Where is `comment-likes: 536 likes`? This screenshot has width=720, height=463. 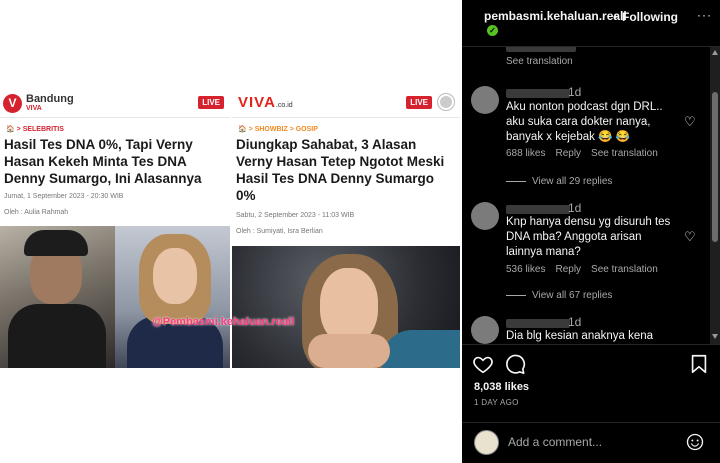 comment-likes: 536 likes is located at coordinates (525, 269).